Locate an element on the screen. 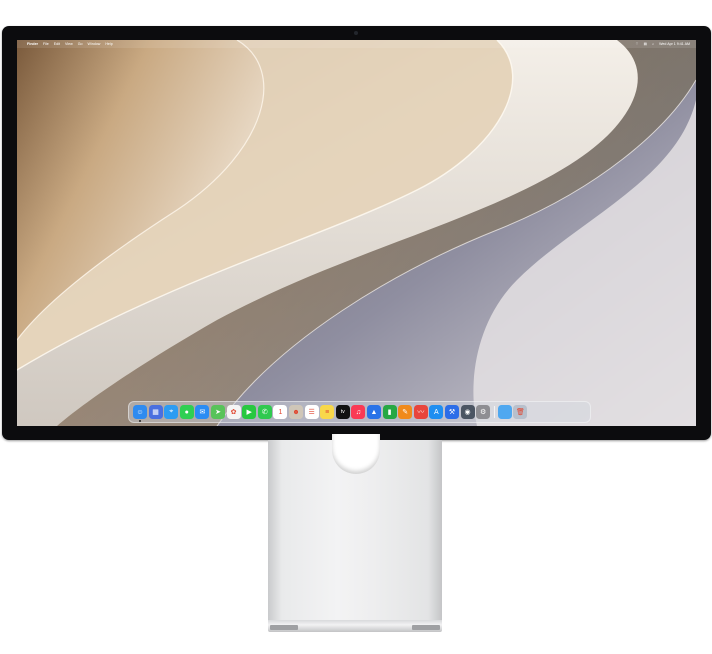 The image size is (712, 654). safari-glyph: ⌖ is located at coordinates (171, 411).